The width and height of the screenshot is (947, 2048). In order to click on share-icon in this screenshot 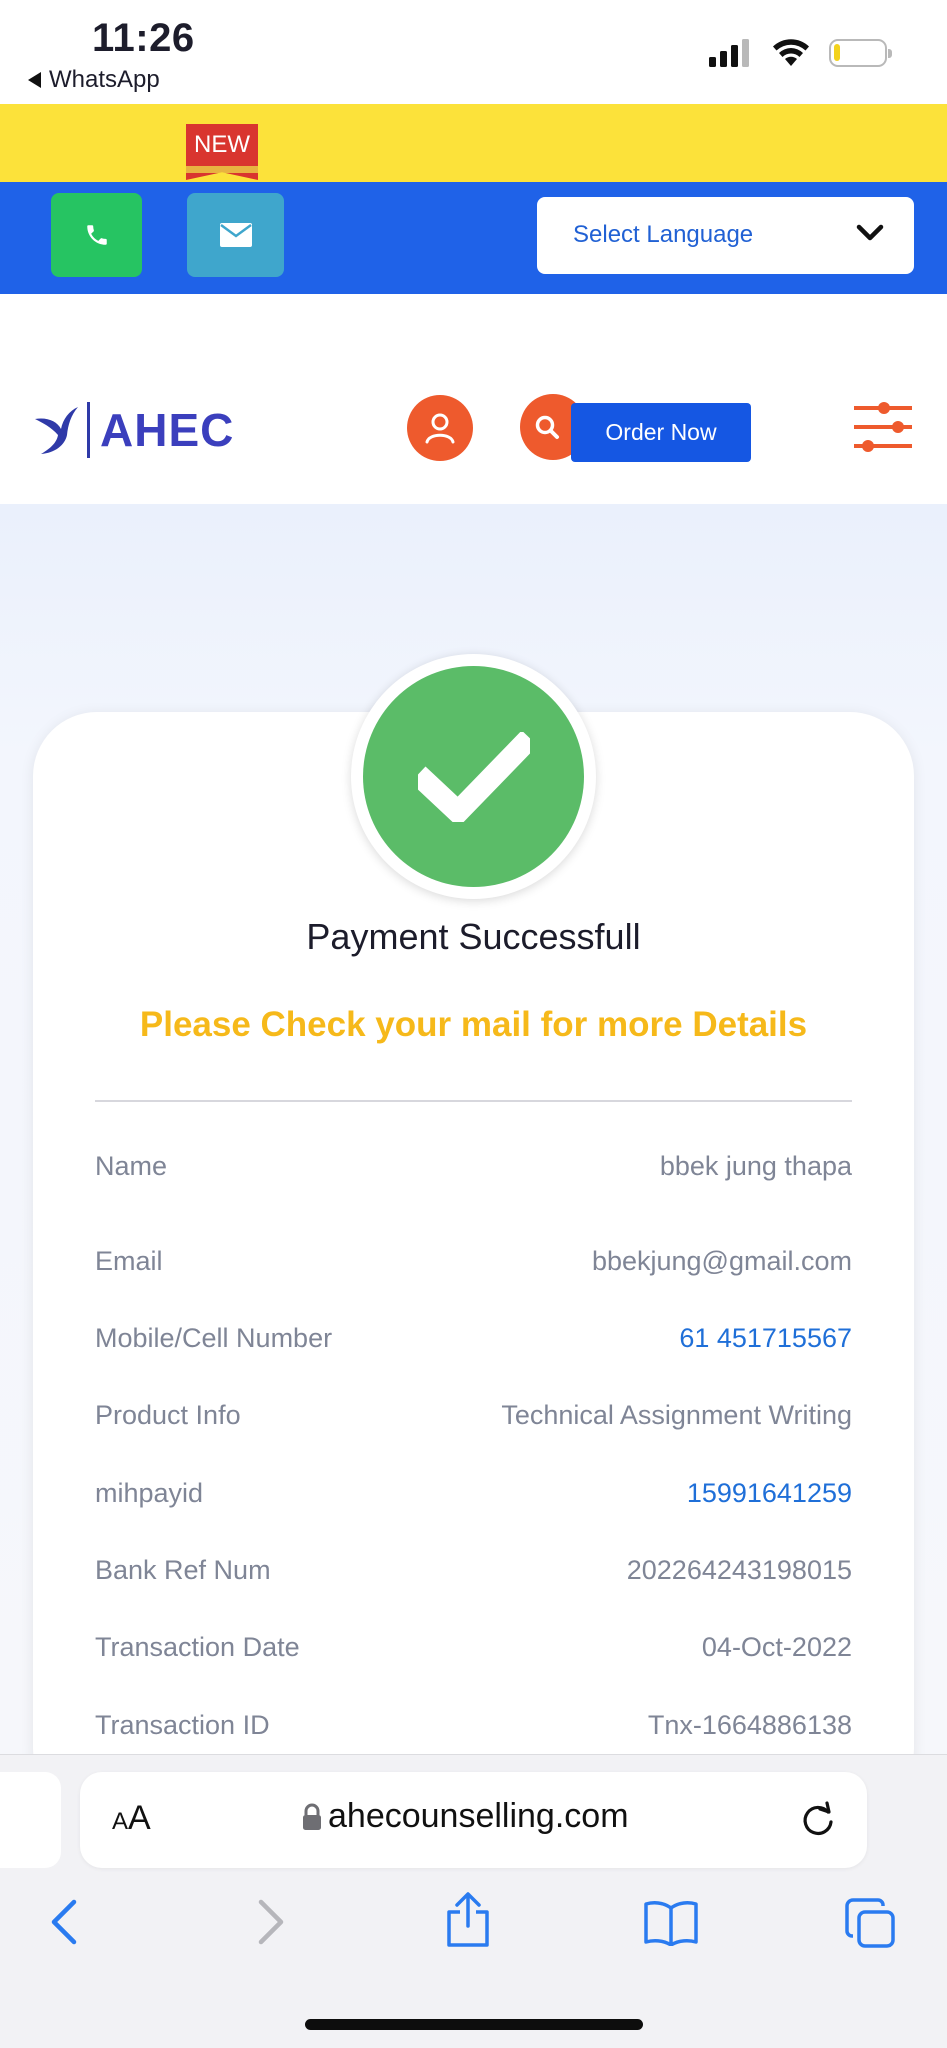, I will do `click(468, 1920)`.